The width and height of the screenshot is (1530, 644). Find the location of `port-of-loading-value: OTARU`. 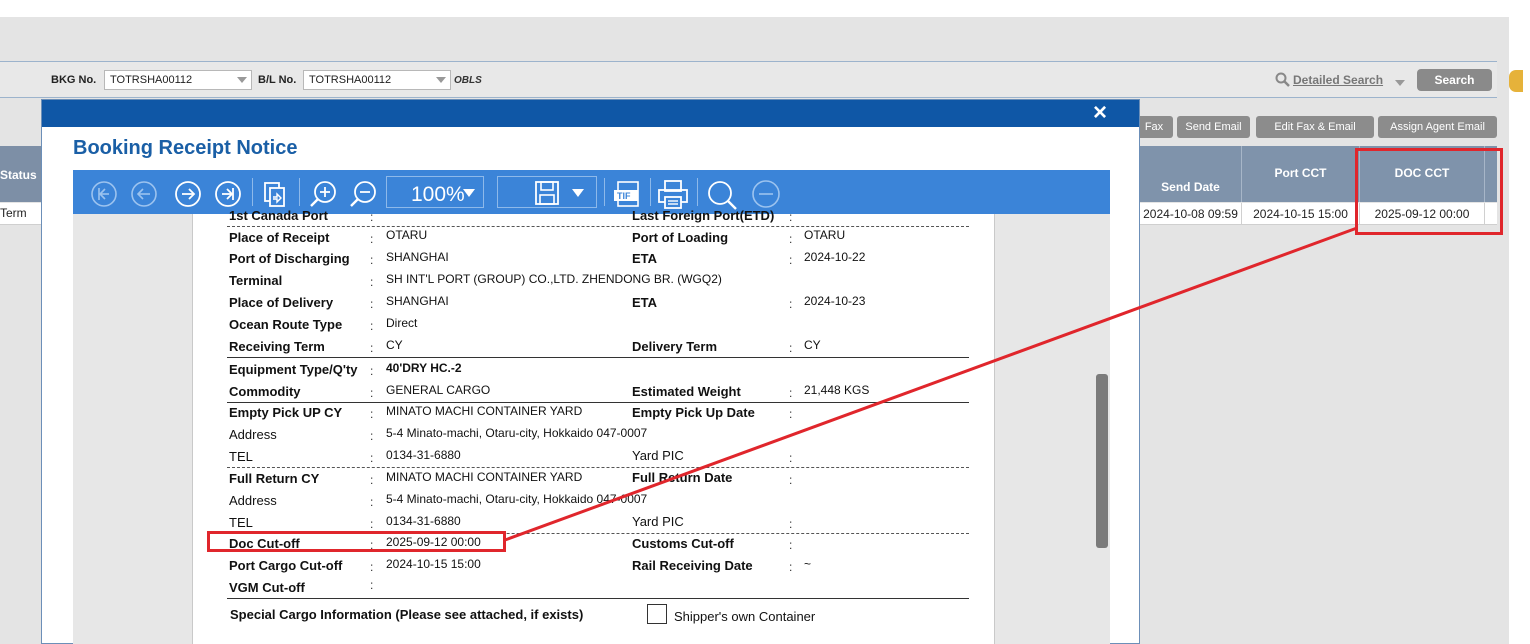

port-of-loading-value: OTARU is located at coordinates (825, 235).